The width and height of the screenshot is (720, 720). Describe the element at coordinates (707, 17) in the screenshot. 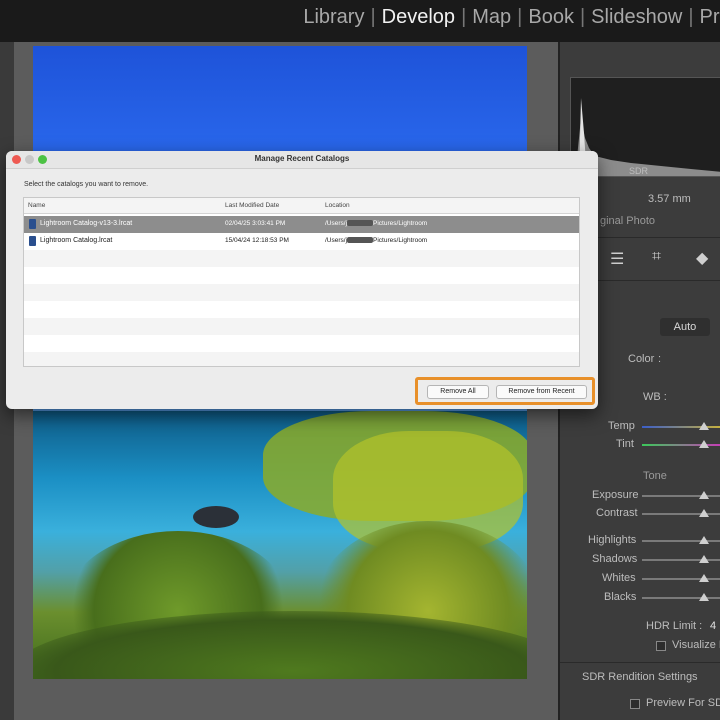

I see `module-print: Pri` at that location.